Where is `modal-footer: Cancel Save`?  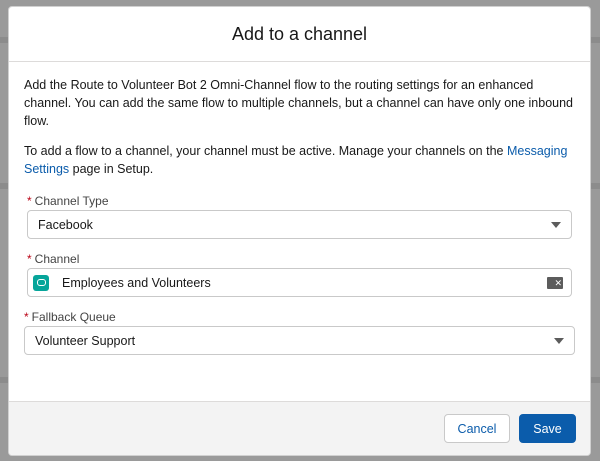 modal-footer: Cancel Save is located at coordinates (299, 428).